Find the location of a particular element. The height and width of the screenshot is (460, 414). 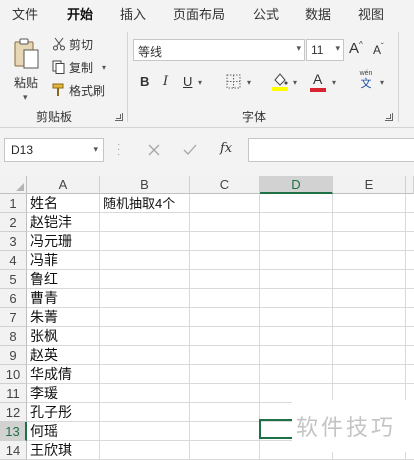

grow-font-button: A^ is located at coordinates (356, 48).